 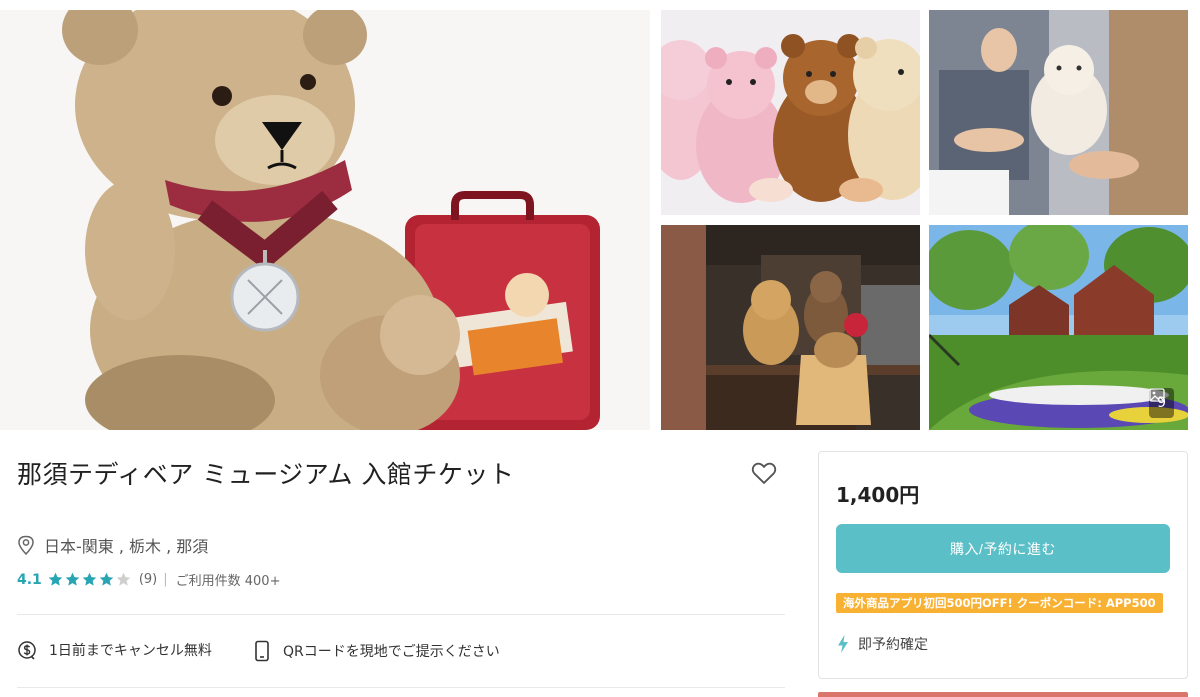 I want to click on star-empty-icon, so click(x=123, y=579).